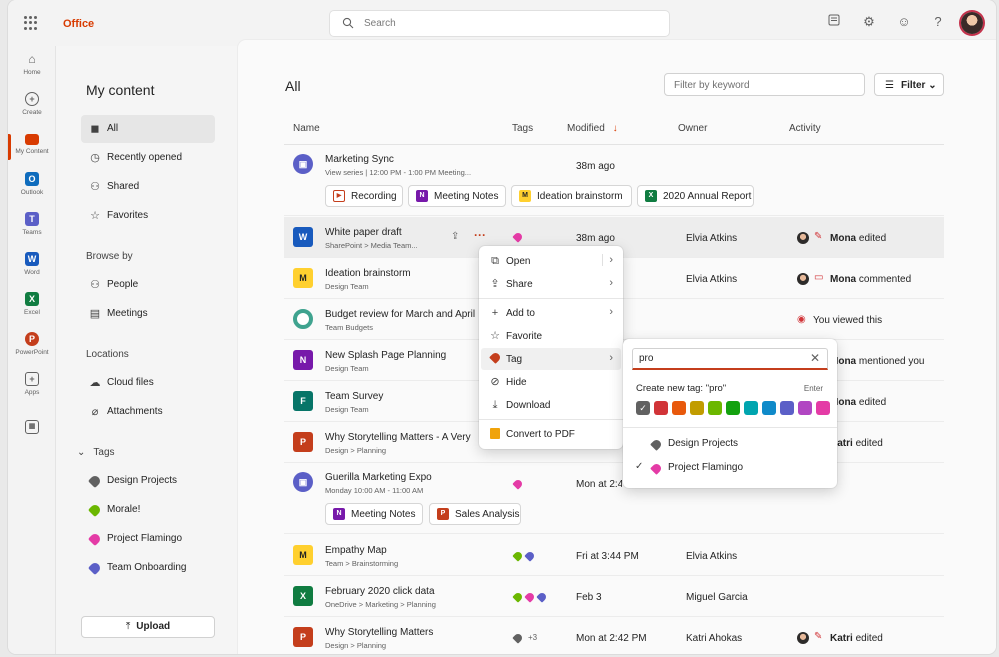 Image resolution: width=999 pixels, height=657 pixels. I want to click on user-avatar, so click(972, 23).